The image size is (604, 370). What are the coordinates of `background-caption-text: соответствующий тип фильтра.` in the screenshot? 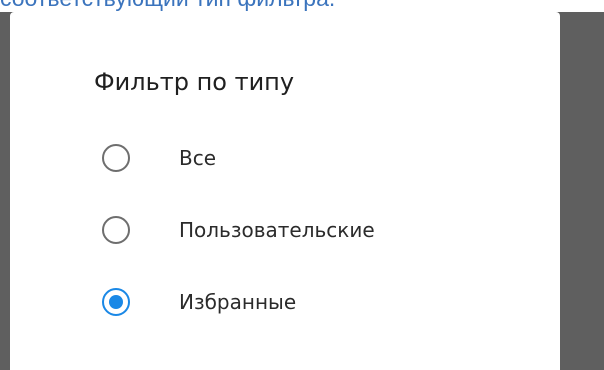 It's located at (167, 5).